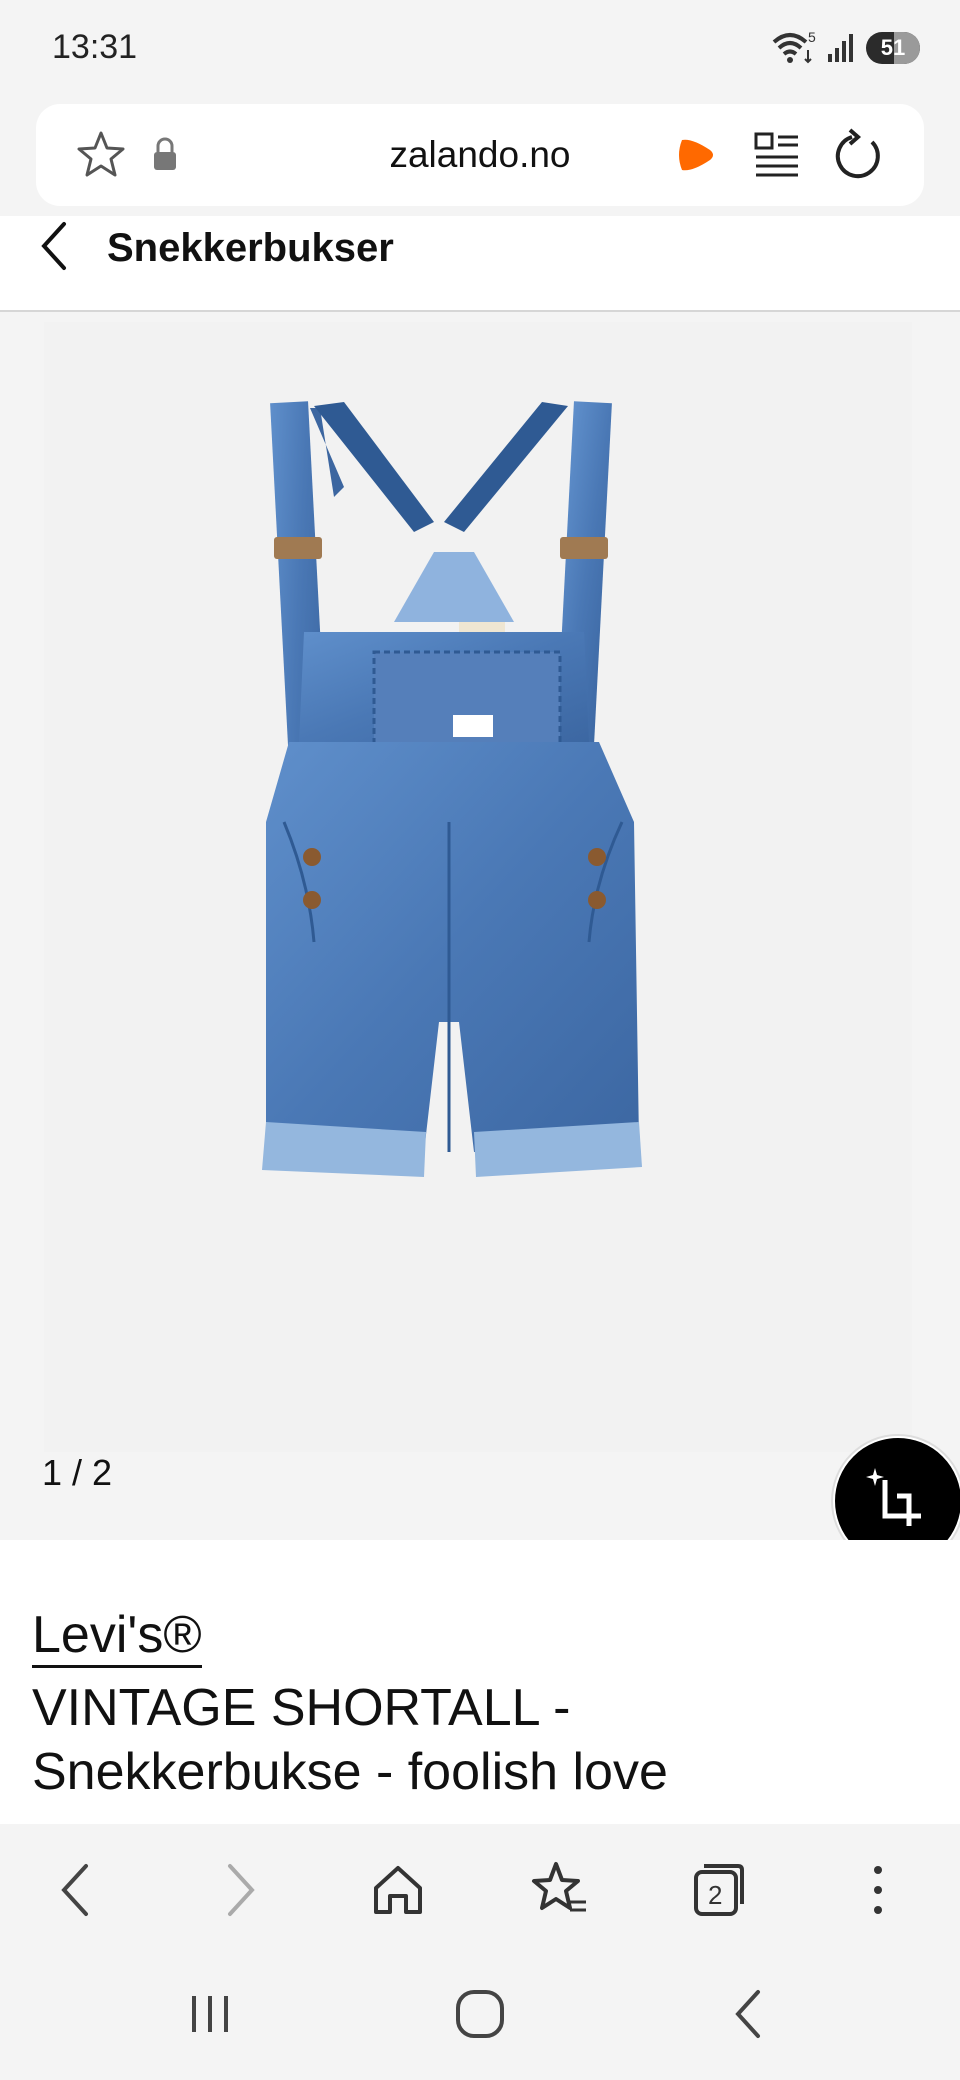 The image size is (960, 2080). Describe the element at coordinates (480, 50) in the screenshot. I see `status-bar: 13:31 5 51` at that location.